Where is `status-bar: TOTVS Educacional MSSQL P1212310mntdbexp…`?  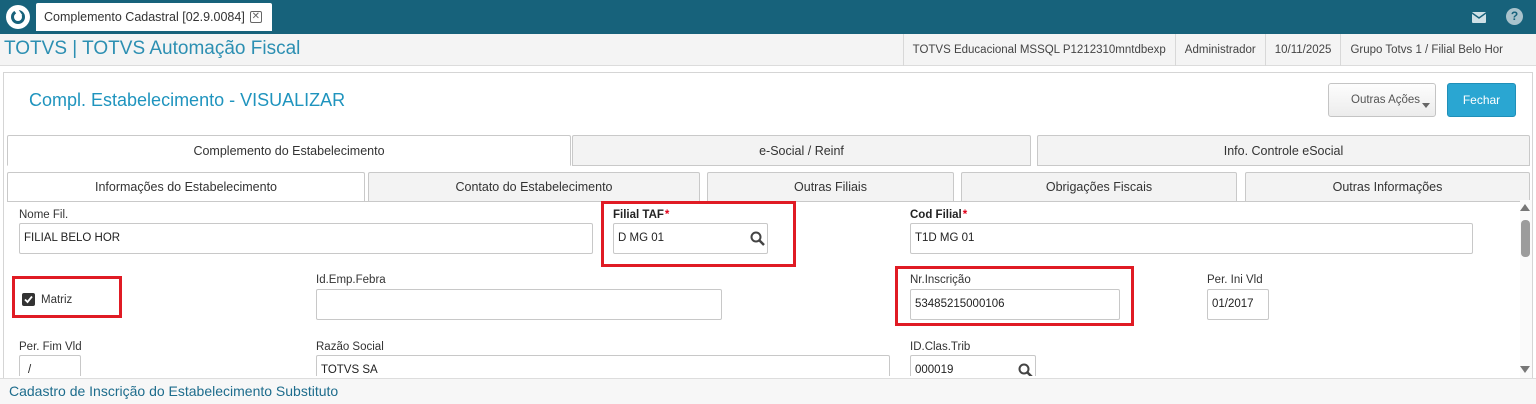 status-bar: TOTVS Educacional MSSQL P1212310mntdbexp… is located at coordinates (1207, 50).